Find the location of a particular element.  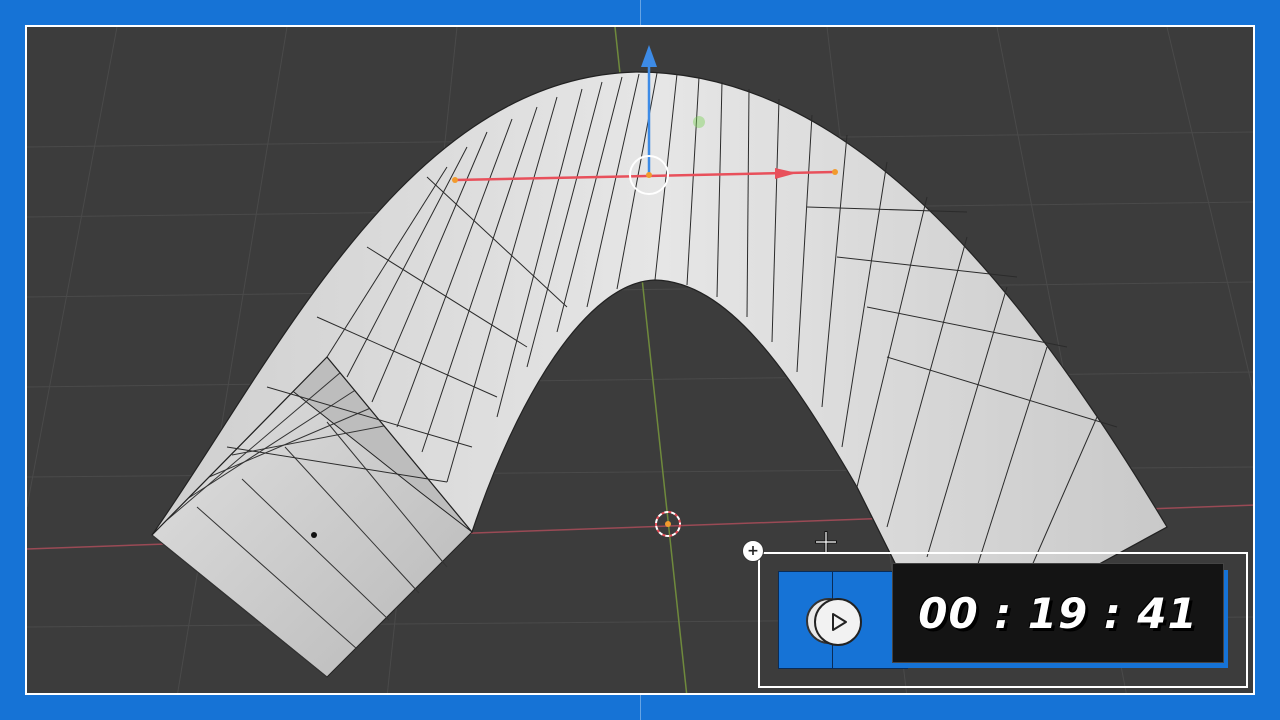

elapsed-time: 00 : 19 : 41 is located at coordinates (1058, 613).